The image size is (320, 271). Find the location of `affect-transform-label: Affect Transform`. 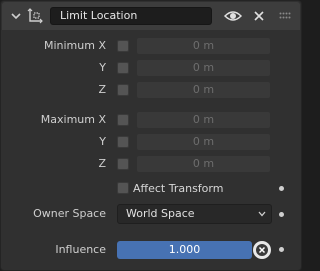

affect-transform-label: Affect Transform is located at coordinates (178, 188).